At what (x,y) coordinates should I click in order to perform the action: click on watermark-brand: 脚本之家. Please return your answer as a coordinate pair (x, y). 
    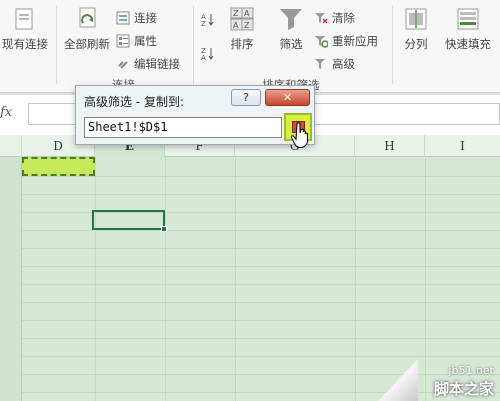
    Looking at the image, I should click on (463, 389).